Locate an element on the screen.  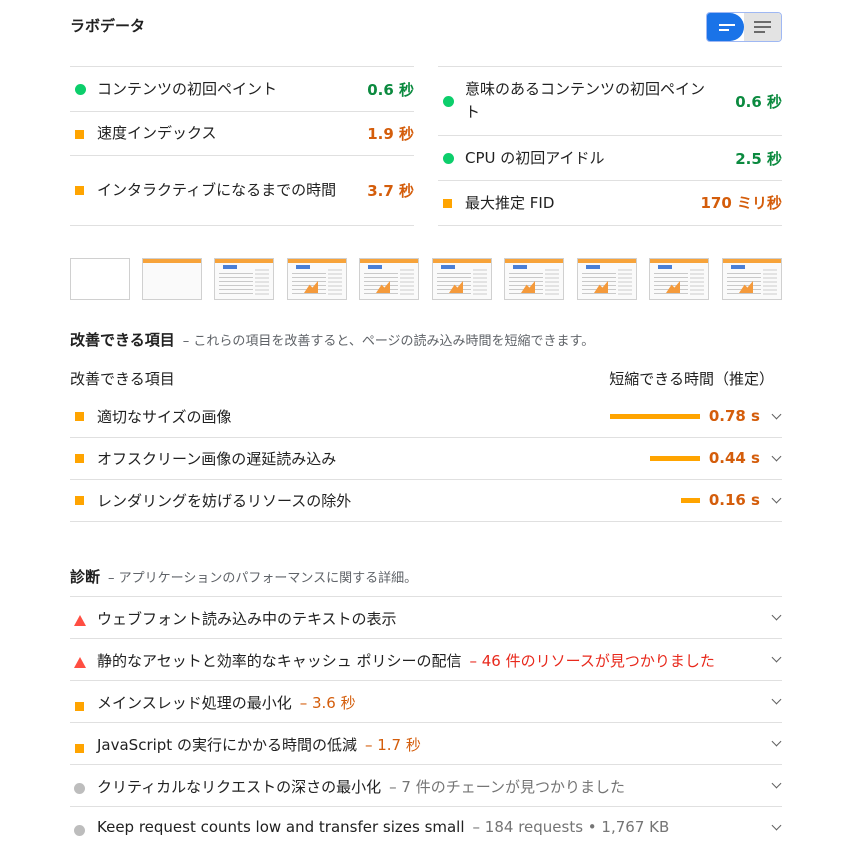
metric-value: 170 ミリ秒 is located at coordinates (741, 203).